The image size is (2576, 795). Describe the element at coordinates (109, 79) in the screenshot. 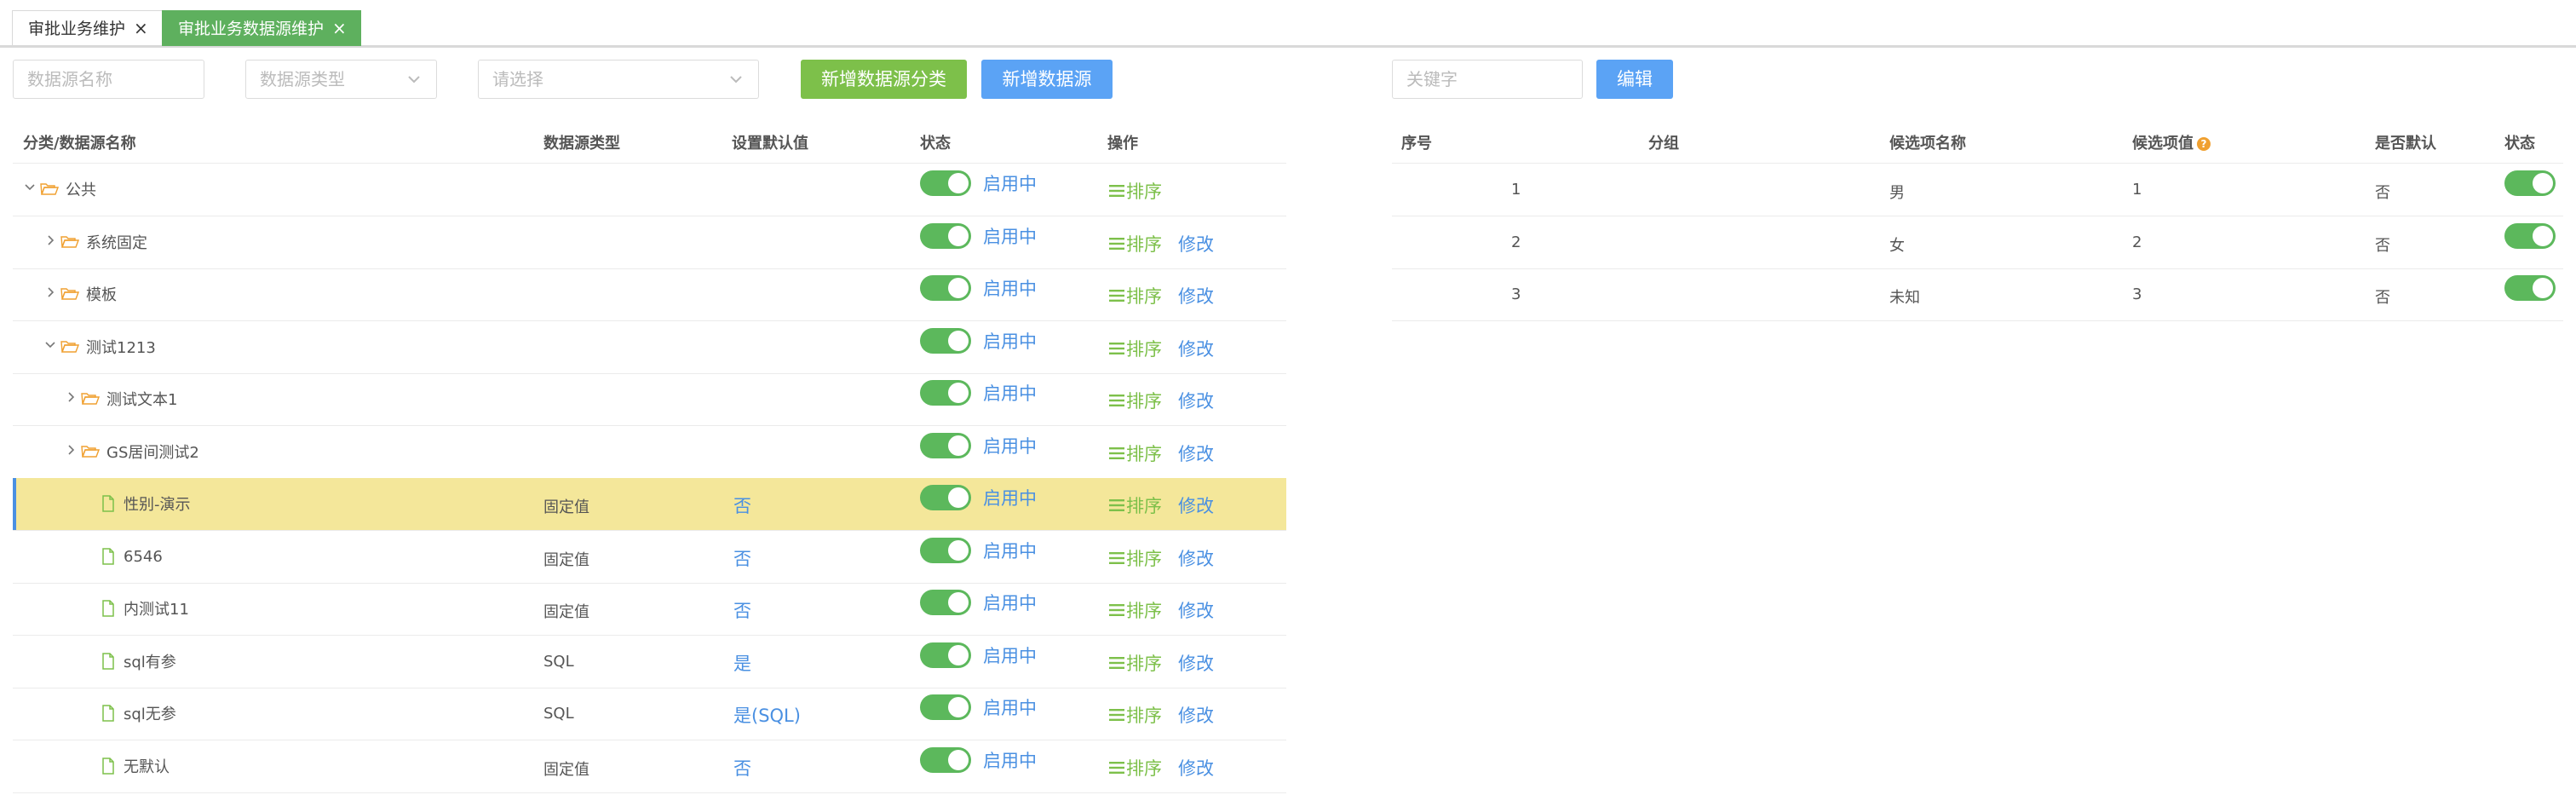

I see `datasource-name-input: 数据源名称` at that location.